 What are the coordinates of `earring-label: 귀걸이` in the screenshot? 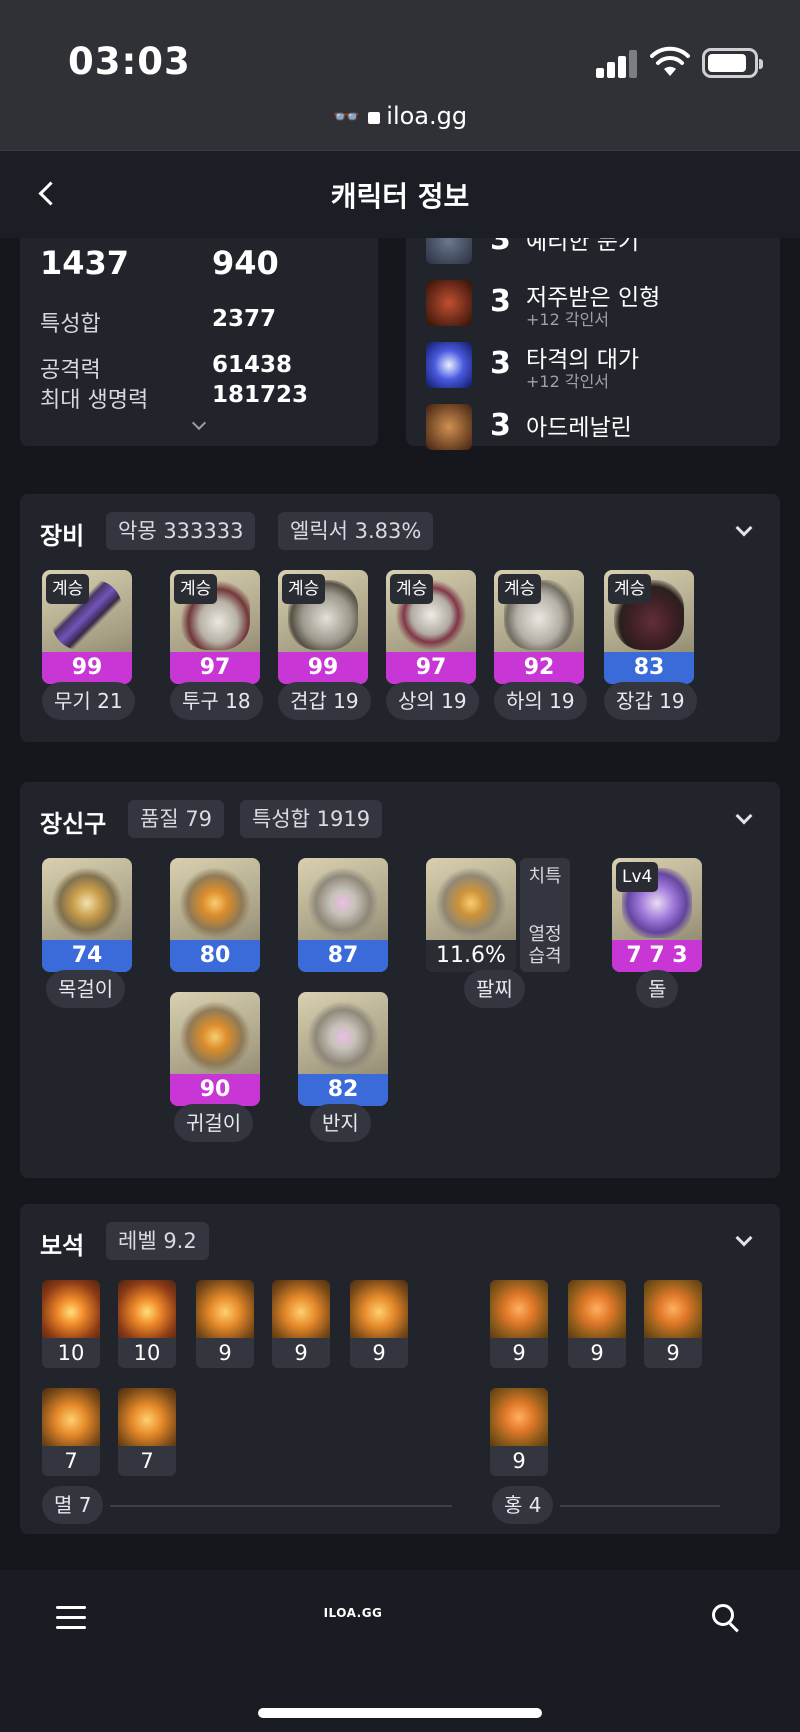 It's located at (214, 1123).